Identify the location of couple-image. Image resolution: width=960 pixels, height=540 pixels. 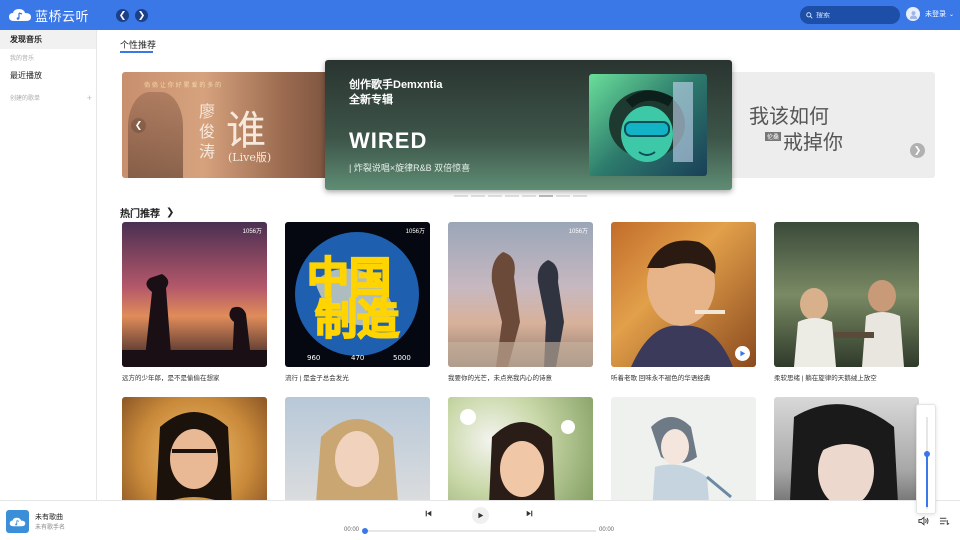
(520, 309).